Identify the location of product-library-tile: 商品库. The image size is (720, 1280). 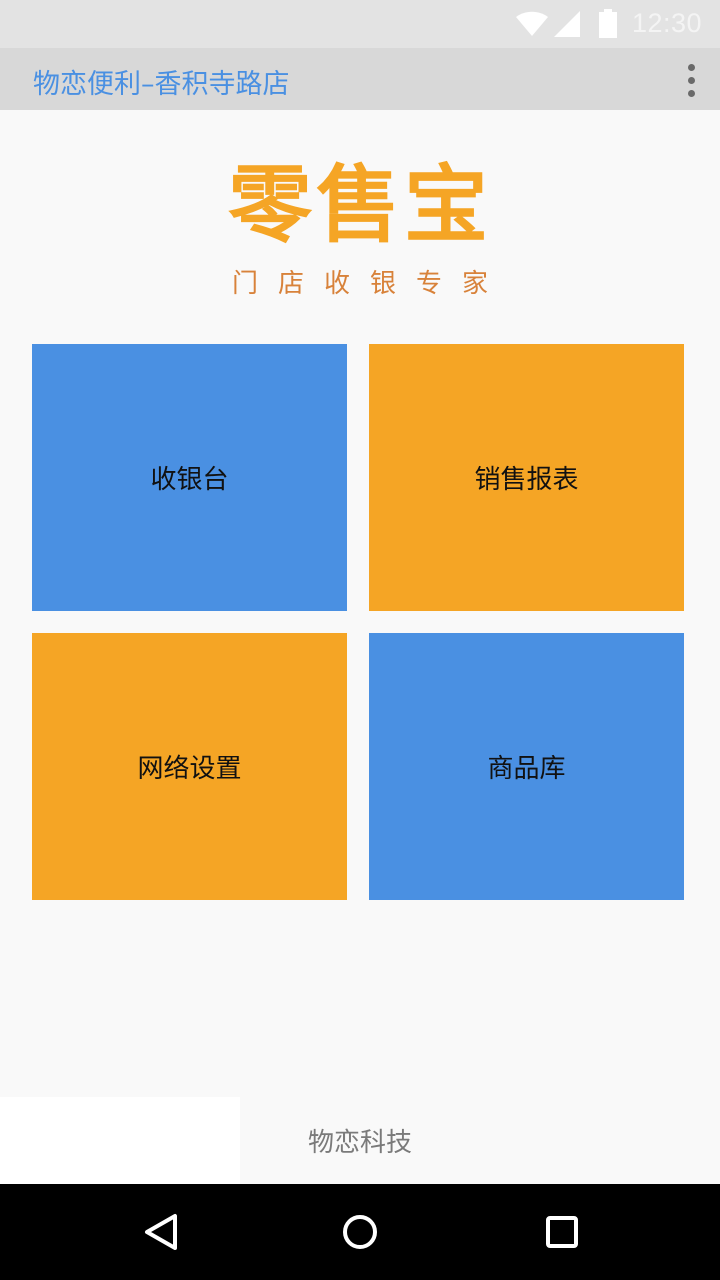
(526, 766).